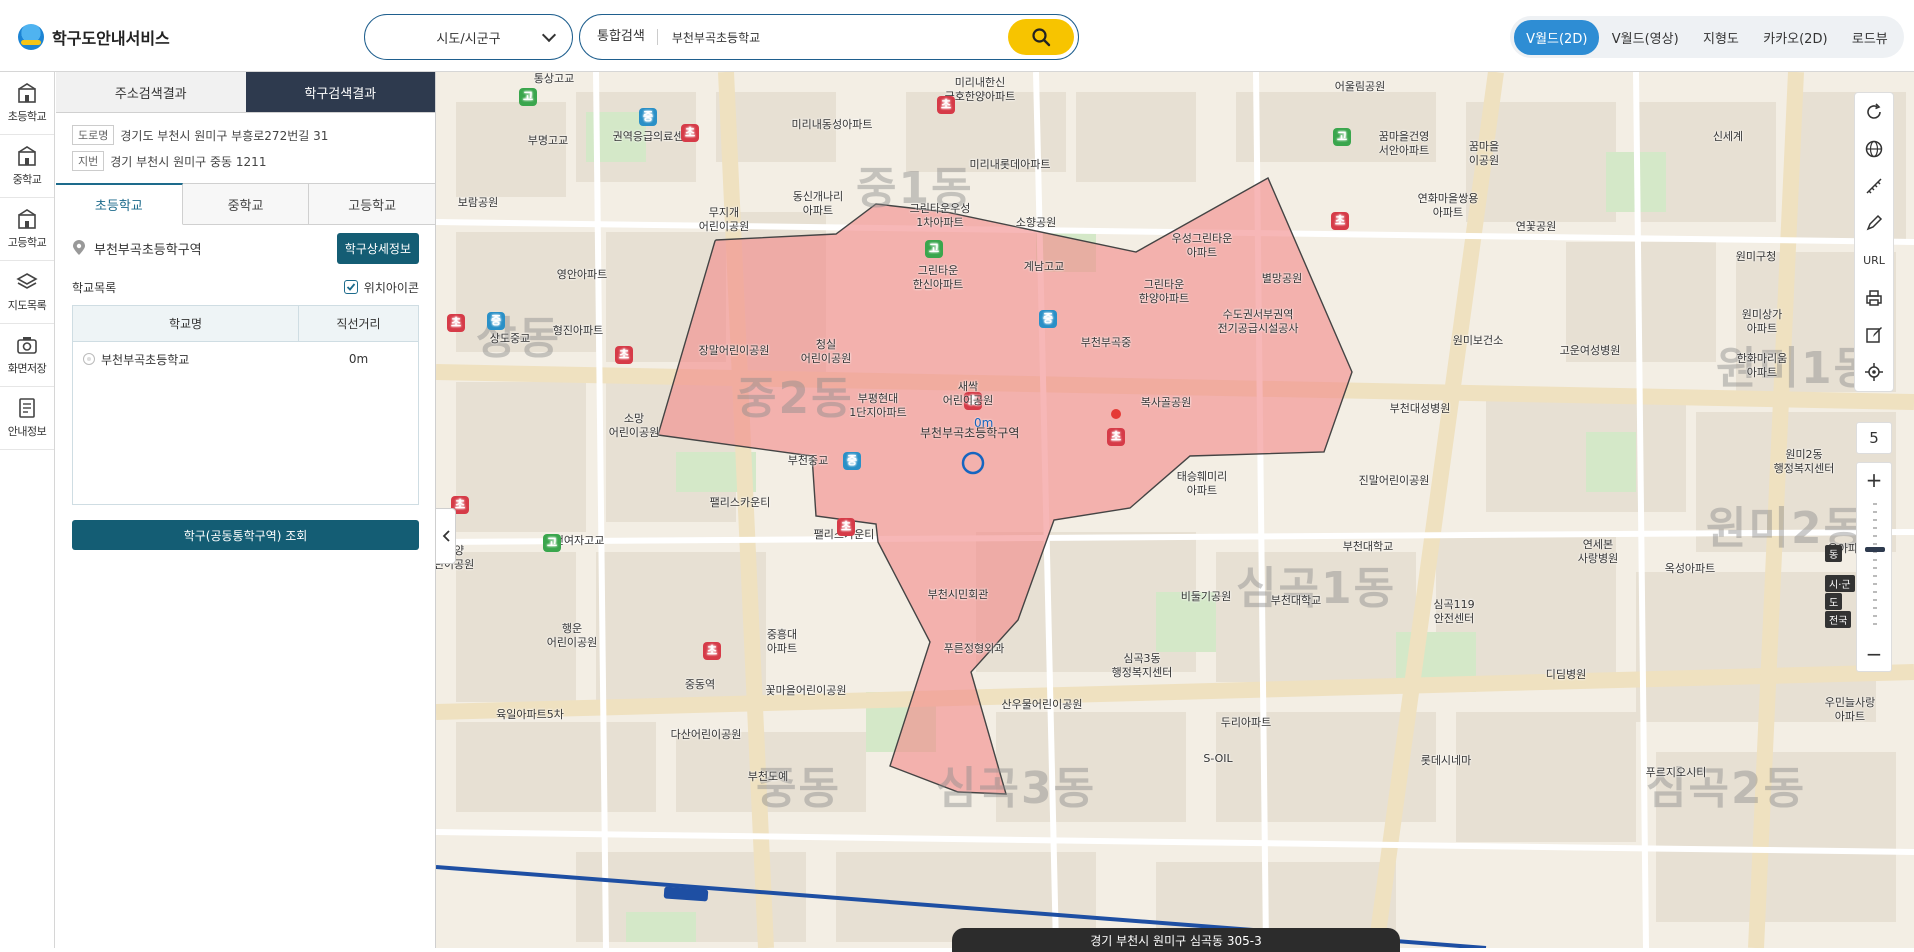 Image resolution: width=1914 pixels, height=952 pixels. I want to click on app-logo: 학구도안내서비스, so click(94, 37).